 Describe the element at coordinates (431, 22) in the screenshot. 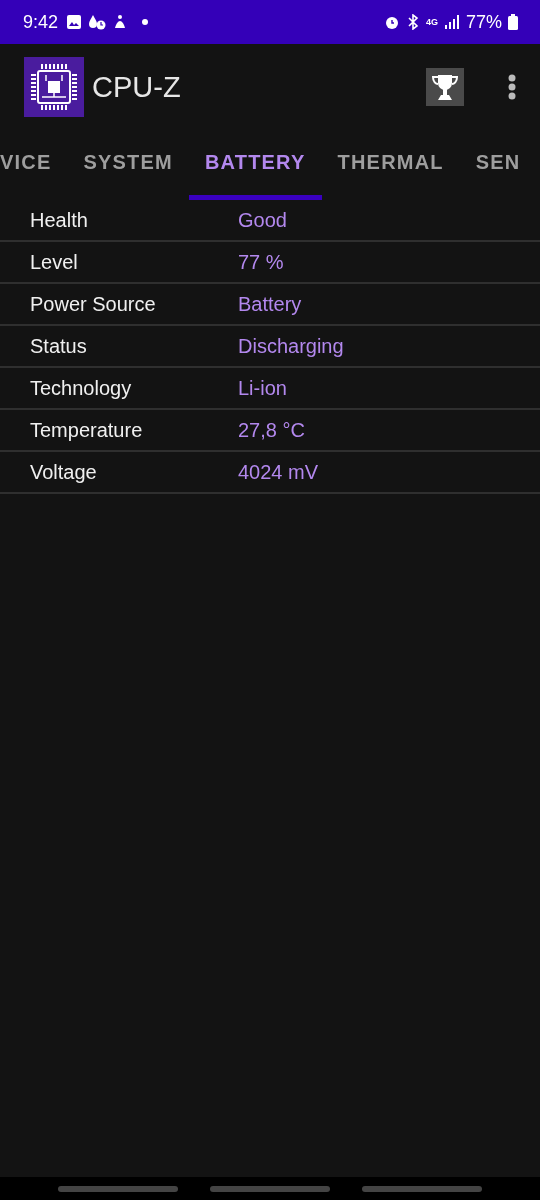

I see `network-type: 4G` at that location.